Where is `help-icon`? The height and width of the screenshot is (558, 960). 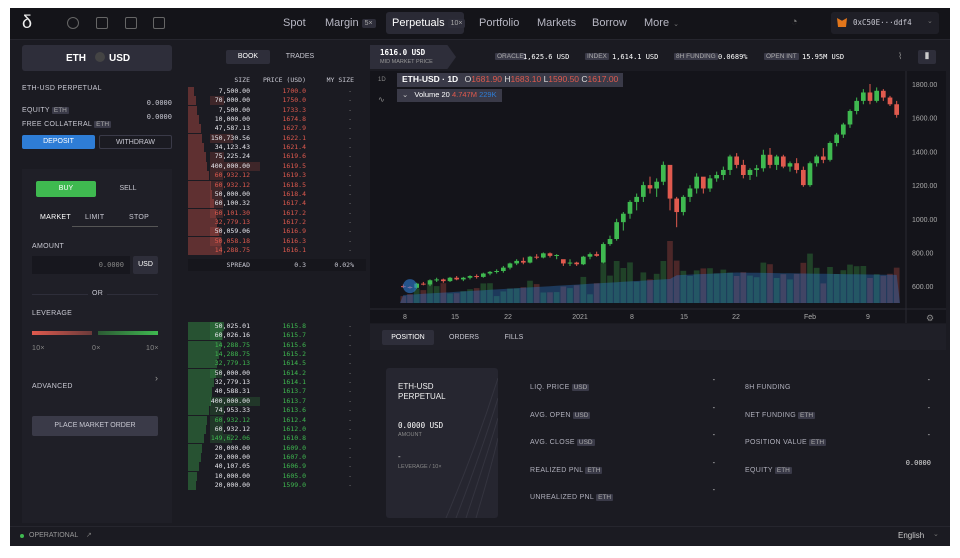
help-icon is located at coordinates (73, 23).